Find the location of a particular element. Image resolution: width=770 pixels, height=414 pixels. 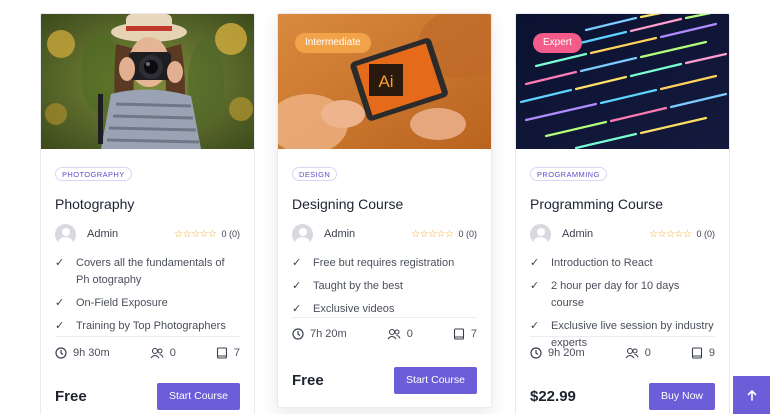

price: $22.99 is located at coordinates (553, 396).